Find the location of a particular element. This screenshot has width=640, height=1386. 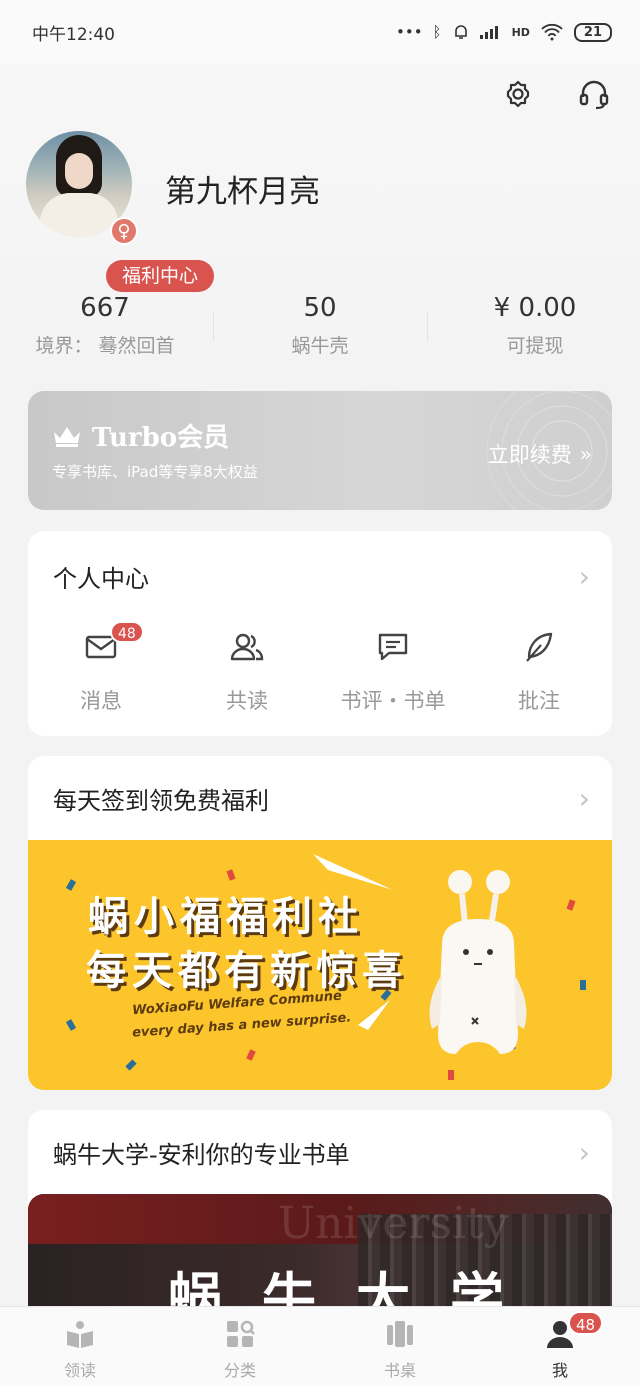

stat-snail-shell: 50 蜗牛壳 is located at coordinates (320, 325).